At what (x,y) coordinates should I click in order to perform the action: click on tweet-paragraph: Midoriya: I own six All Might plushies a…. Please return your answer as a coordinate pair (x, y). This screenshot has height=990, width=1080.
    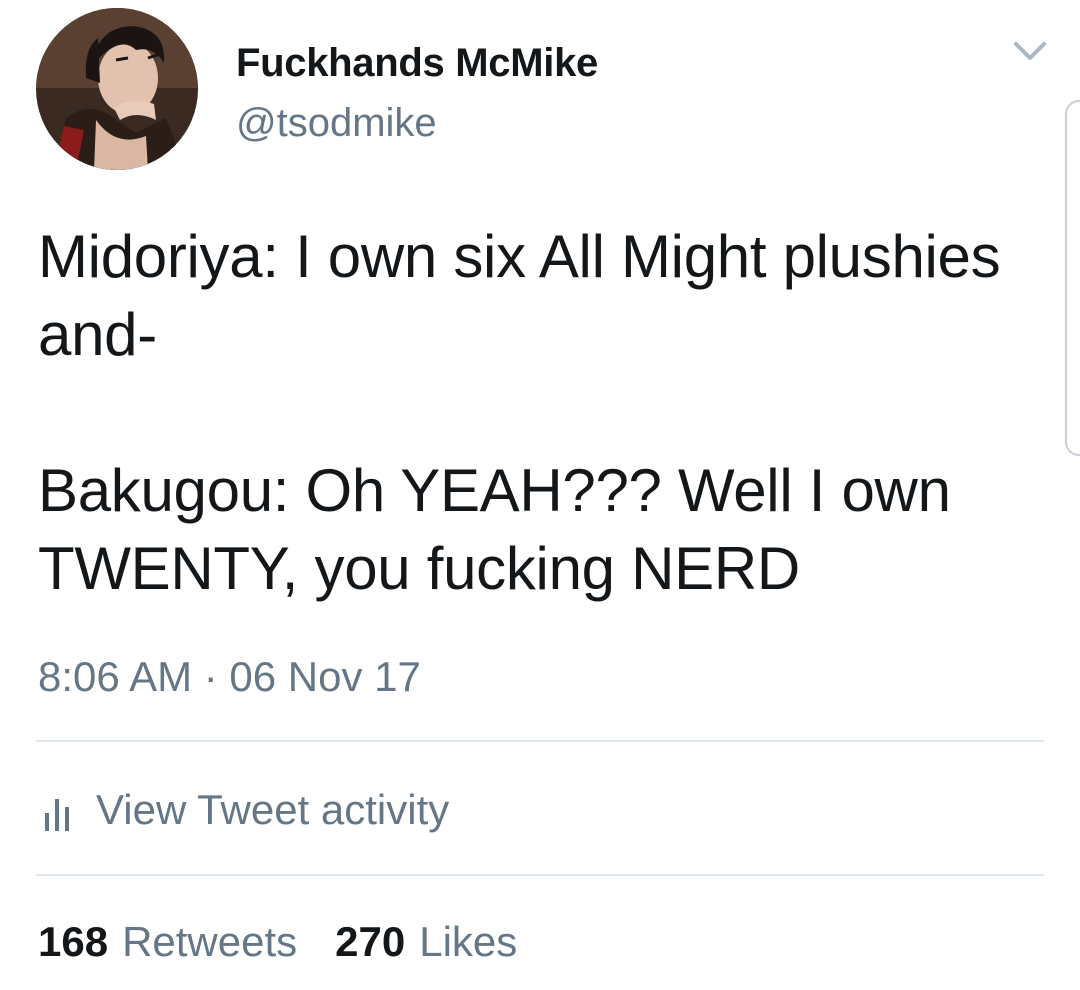
    Looking at the image, I should click on (519, 295).